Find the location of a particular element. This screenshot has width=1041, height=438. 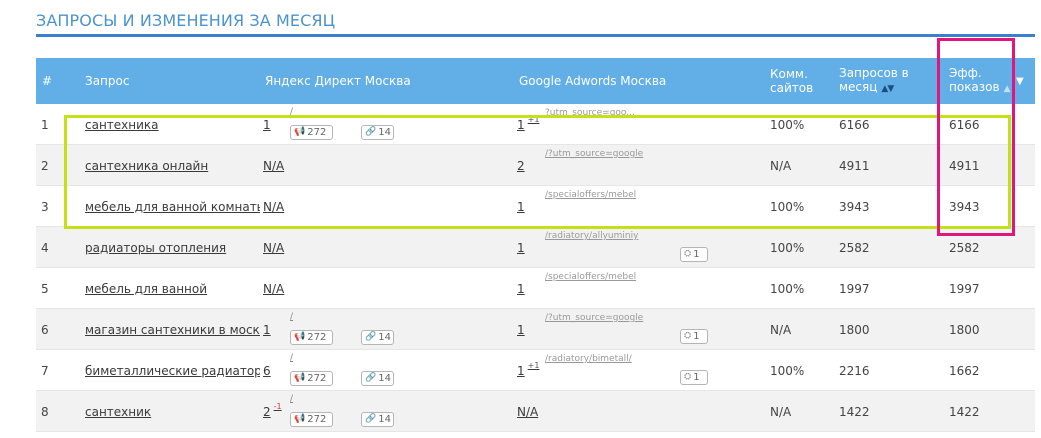

col-header-query: Запрос is located at coordinates (107, 81).